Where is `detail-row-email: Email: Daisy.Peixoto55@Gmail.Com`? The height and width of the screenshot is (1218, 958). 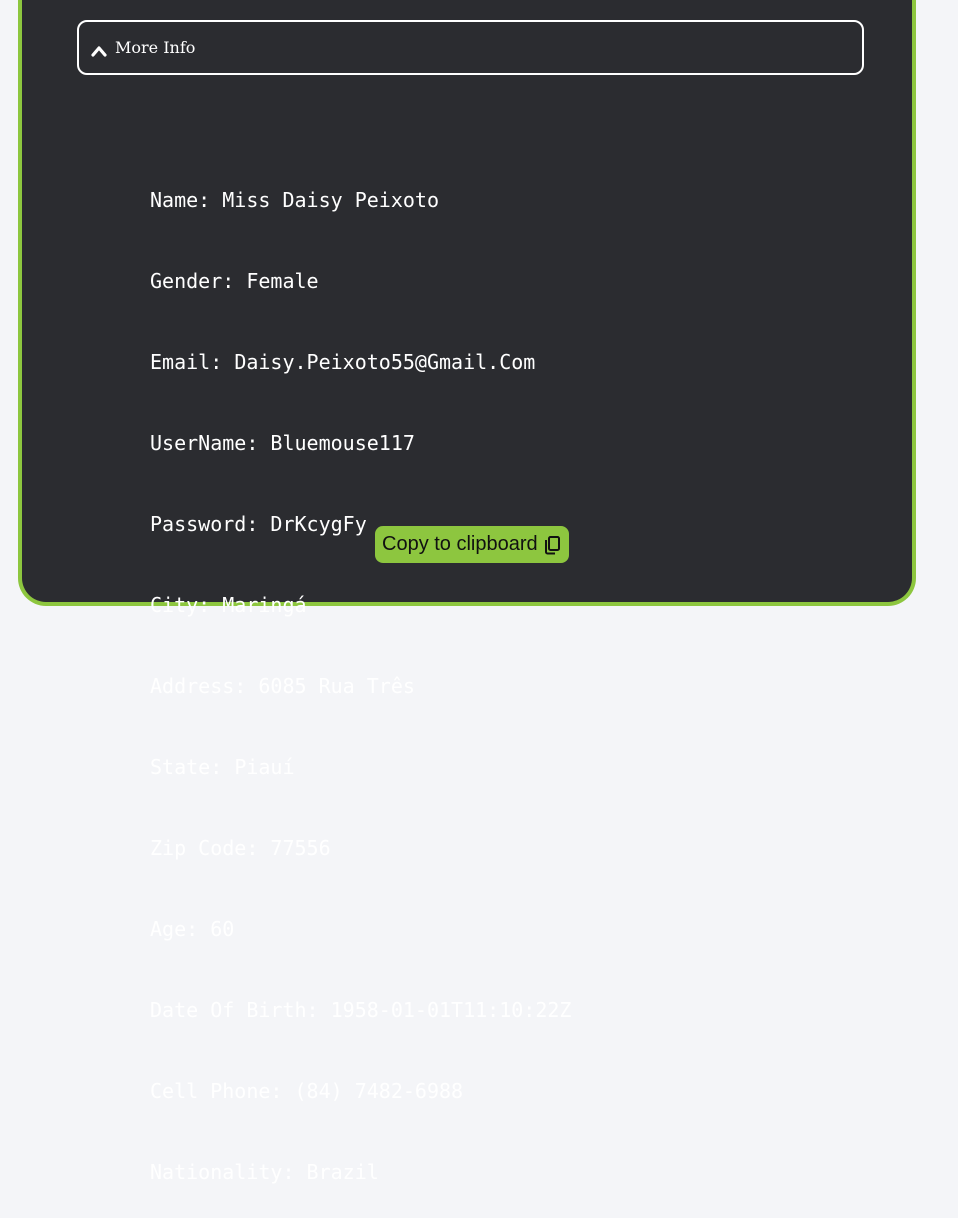
detail-row-email: Email: Daisy.Peixoto55@Gmail.Com is located at coordinates (343, 362).